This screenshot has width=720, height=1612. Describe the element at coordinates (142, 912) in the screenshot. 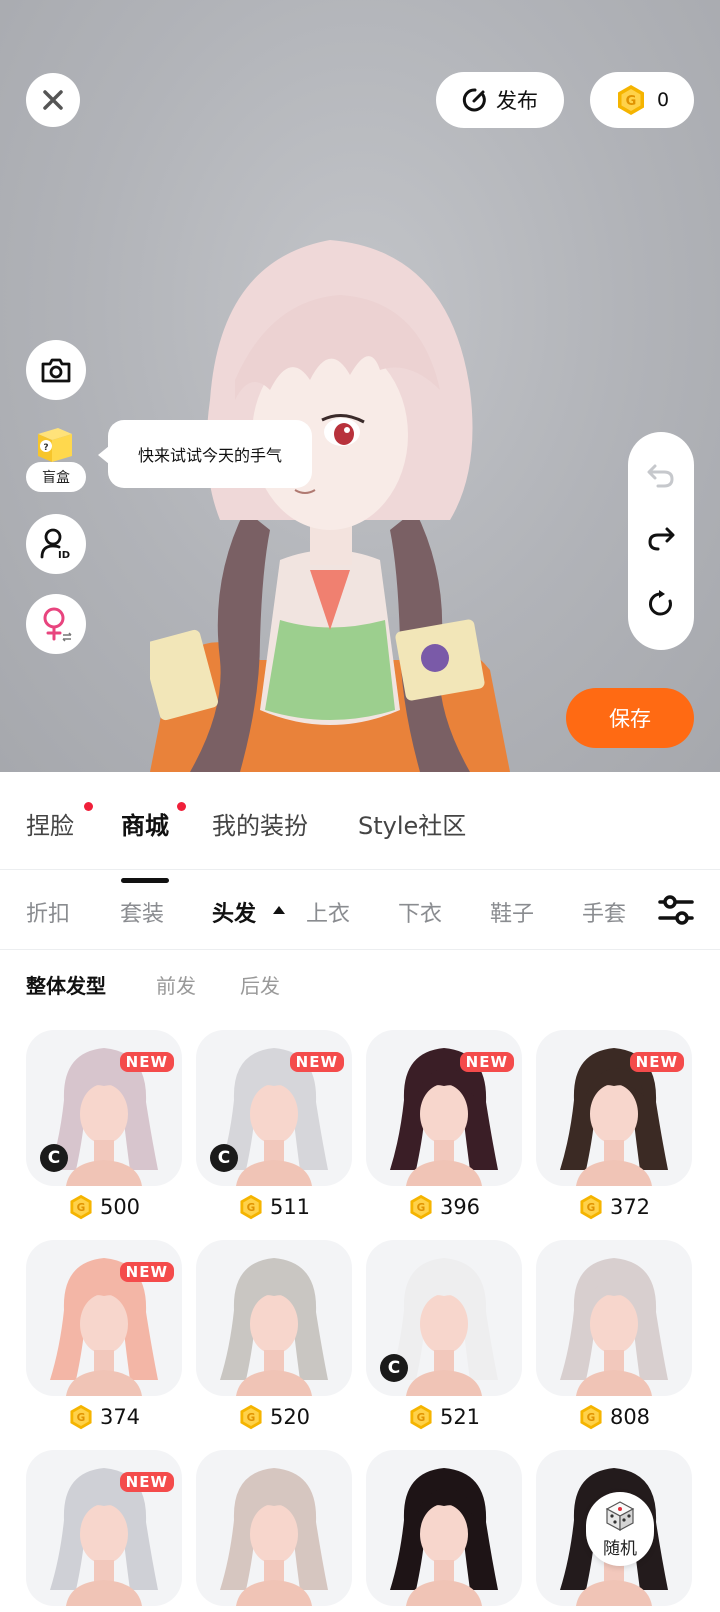

I see `category-sets: 套装` at that location.